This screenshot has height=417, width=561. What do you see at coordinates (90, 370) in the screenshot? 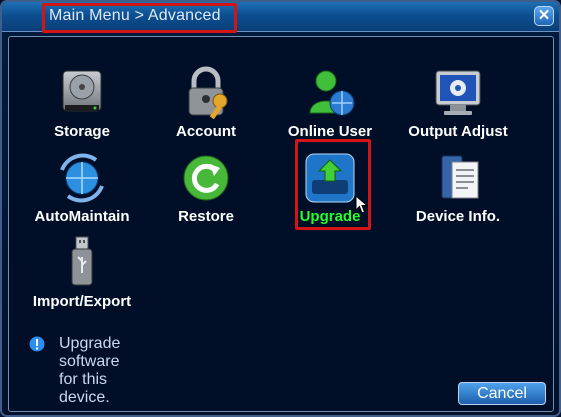
I see `hint-text: Upgrade software for this device.` at bounding box center [90, 370].